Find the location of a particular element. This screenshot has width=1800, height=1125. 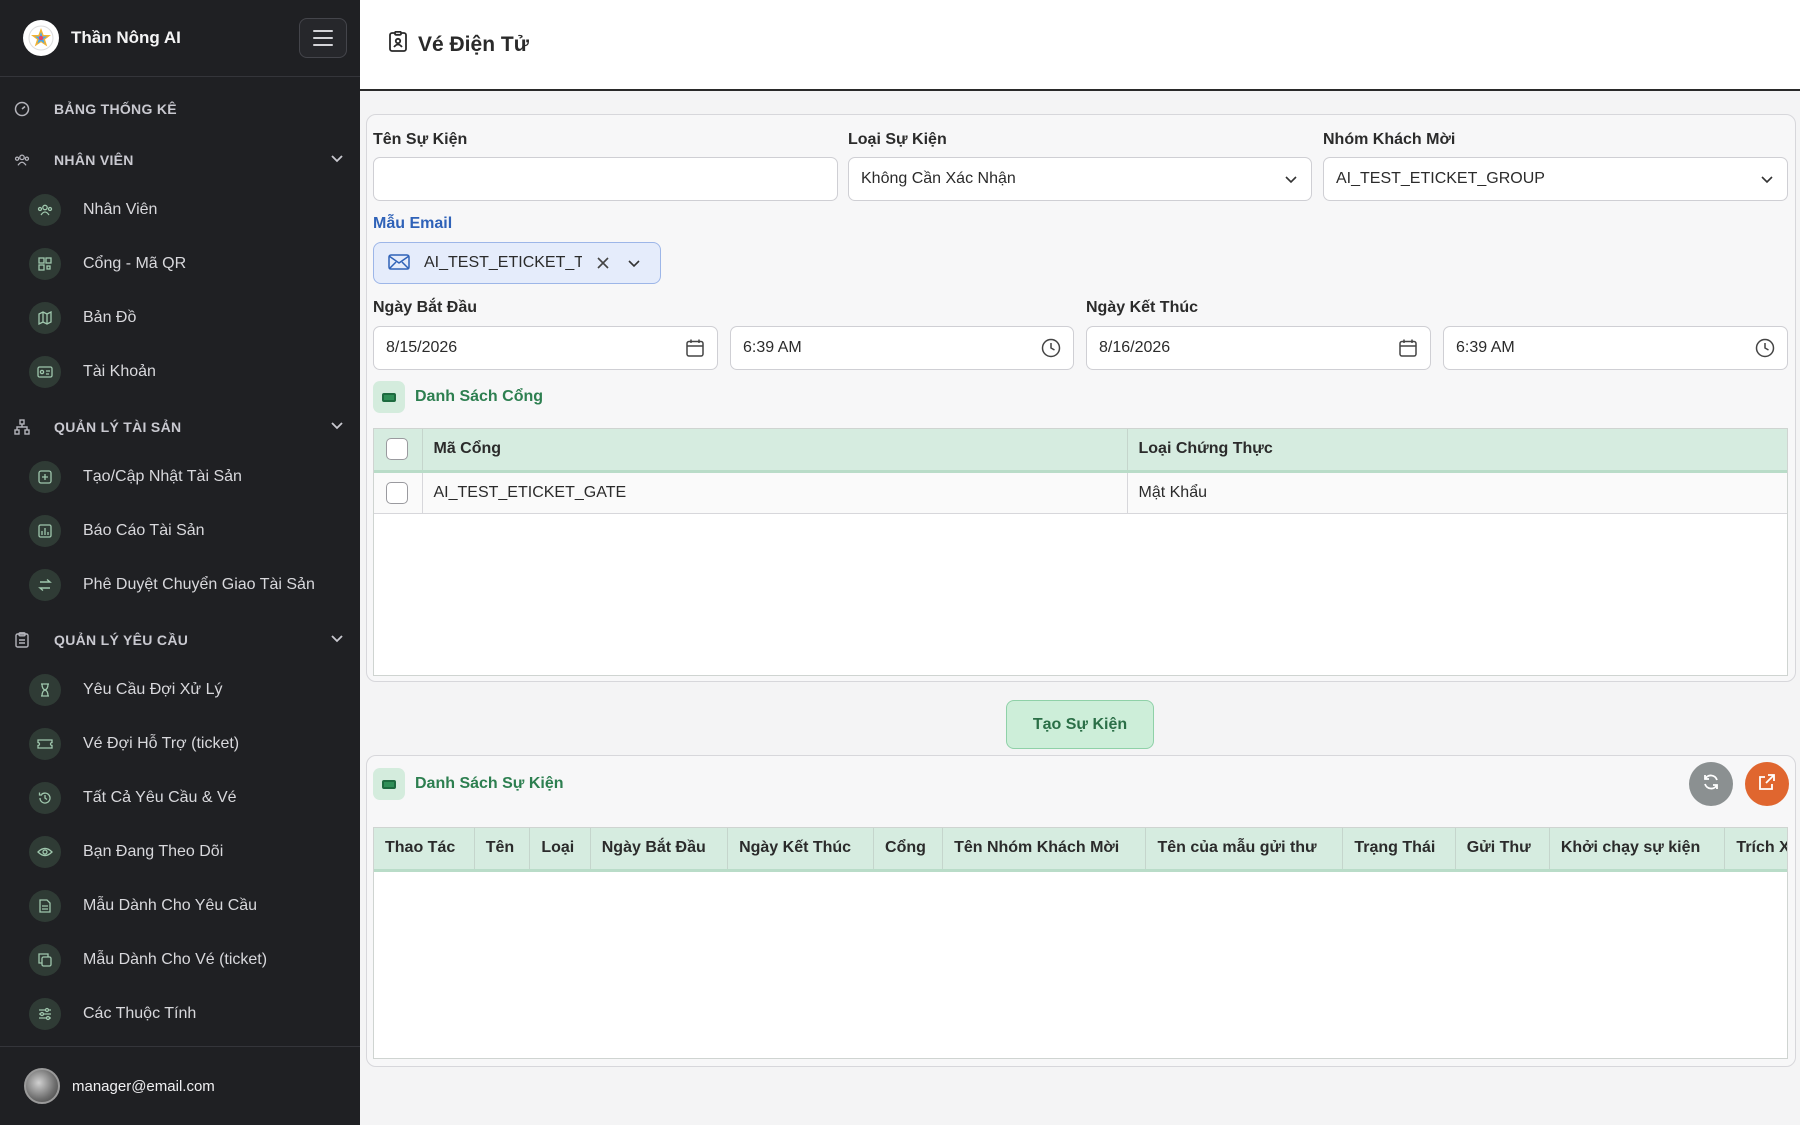

guest-group-select: AI_TEST_ETICKET_GROUP is located at coordinates (1555, 179).